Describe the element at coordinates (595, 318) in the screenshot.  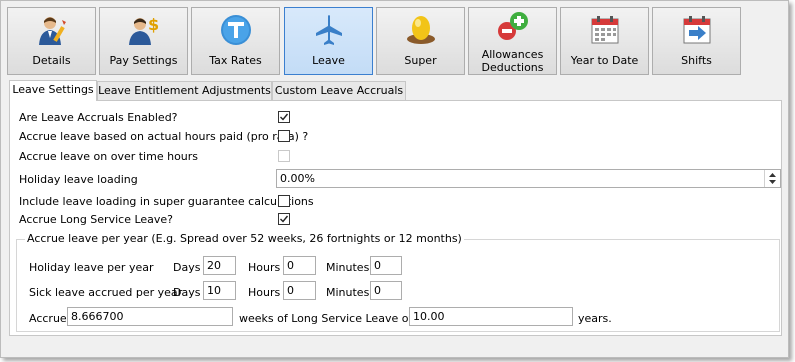
I see `lsl-years-label: years.` at that location.